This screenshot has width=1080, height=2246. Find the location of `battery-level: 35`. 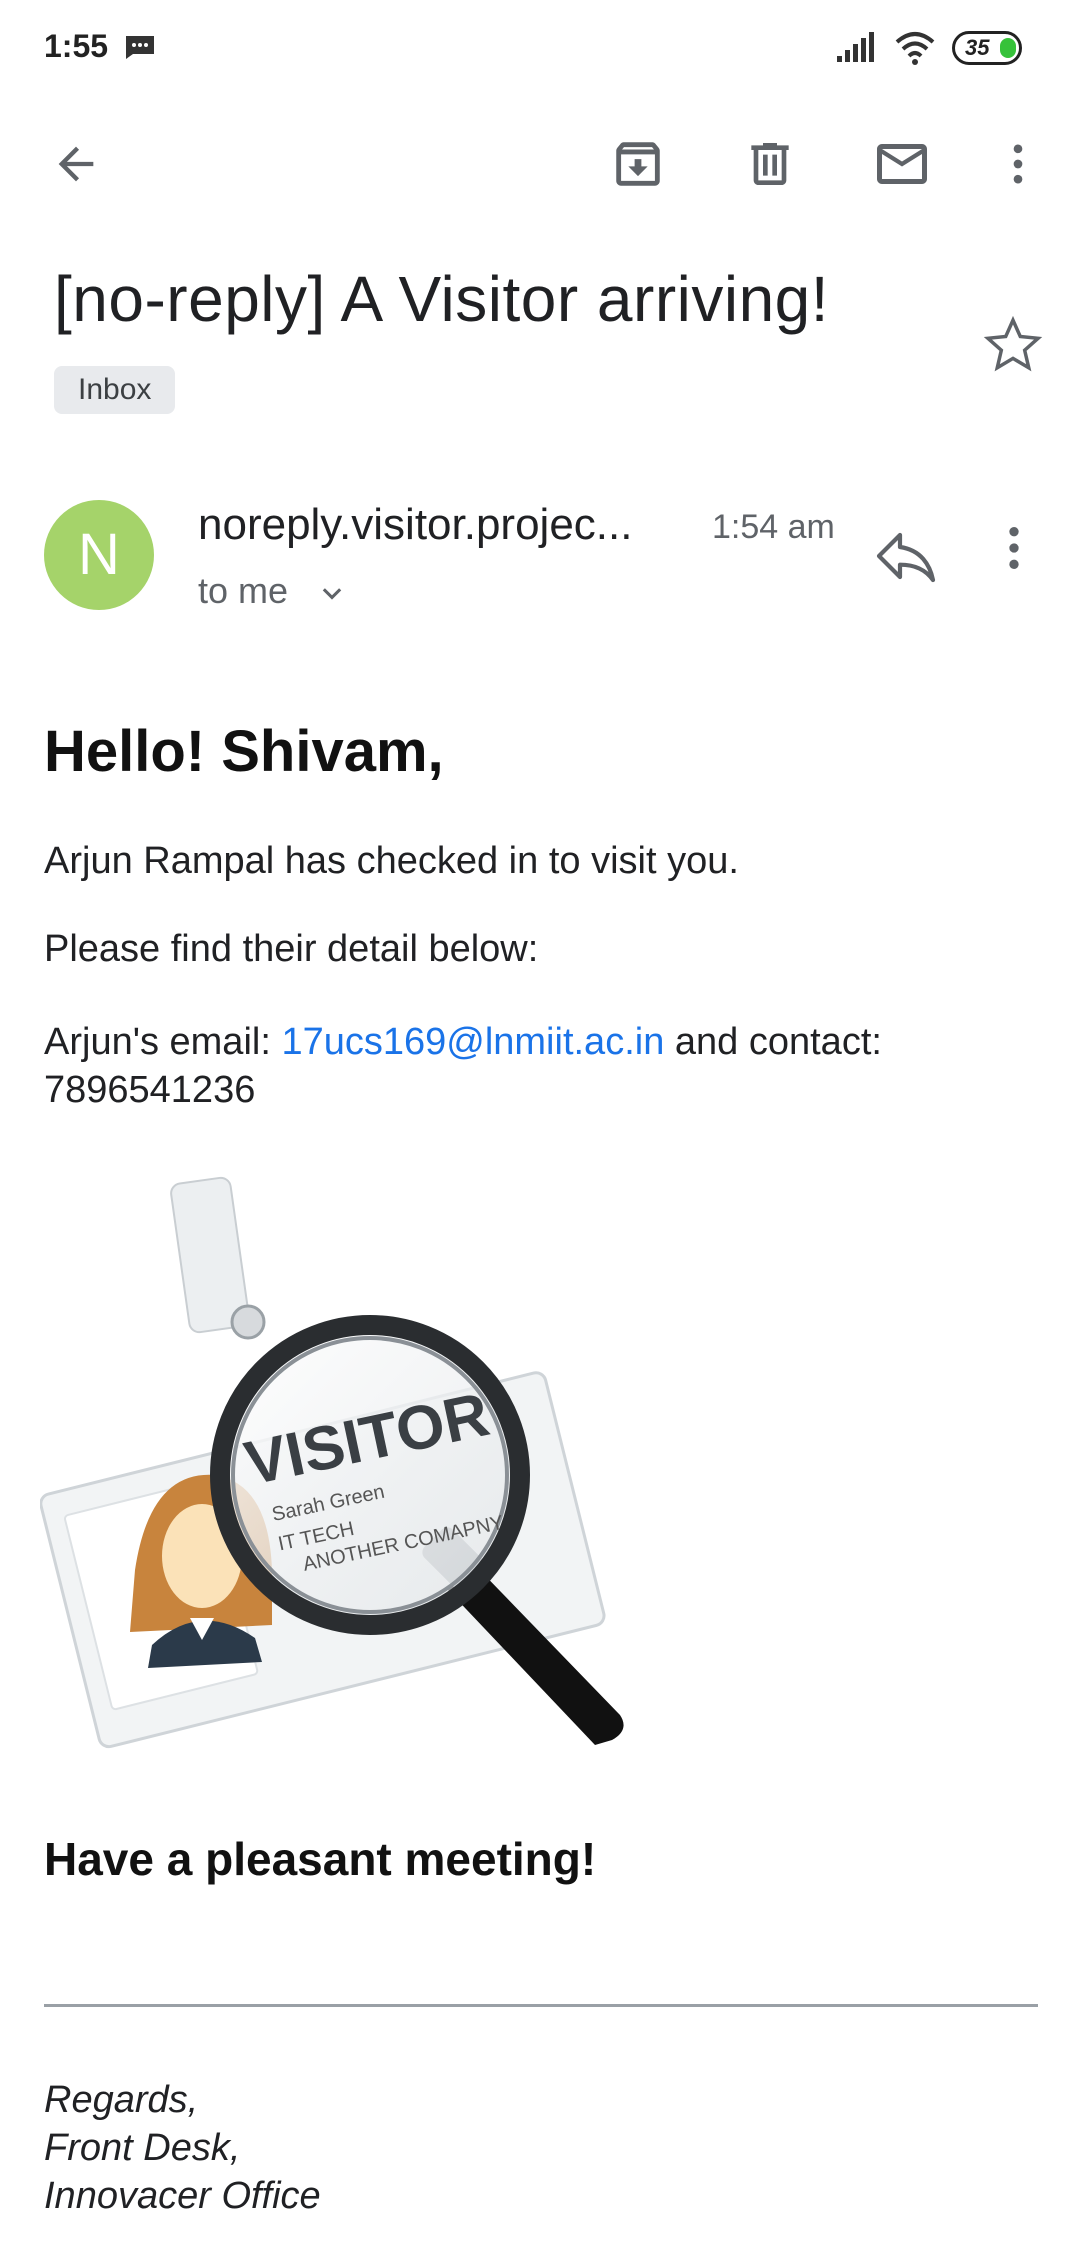

battery-level: 35 is located at coordinates (977, 47).